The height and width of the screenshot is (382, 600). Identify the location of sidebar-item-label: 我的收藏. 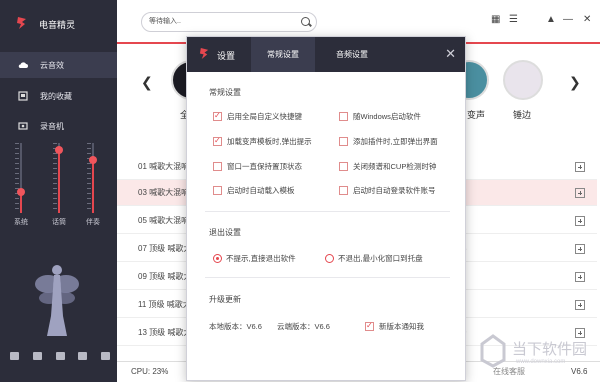
(56, 96).